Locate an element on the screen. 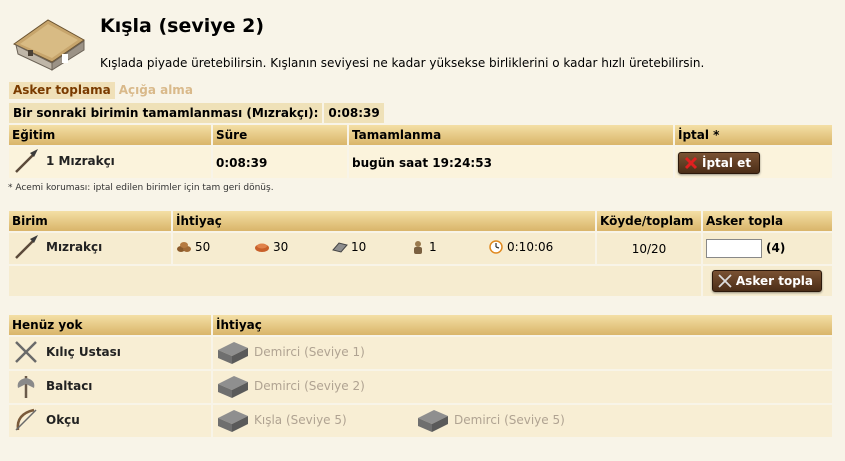 Image resolution: width=845 pixels, height=461 pixels. requirement-building: Demirci (Seviye 2) is located at coordinates (290, 386).